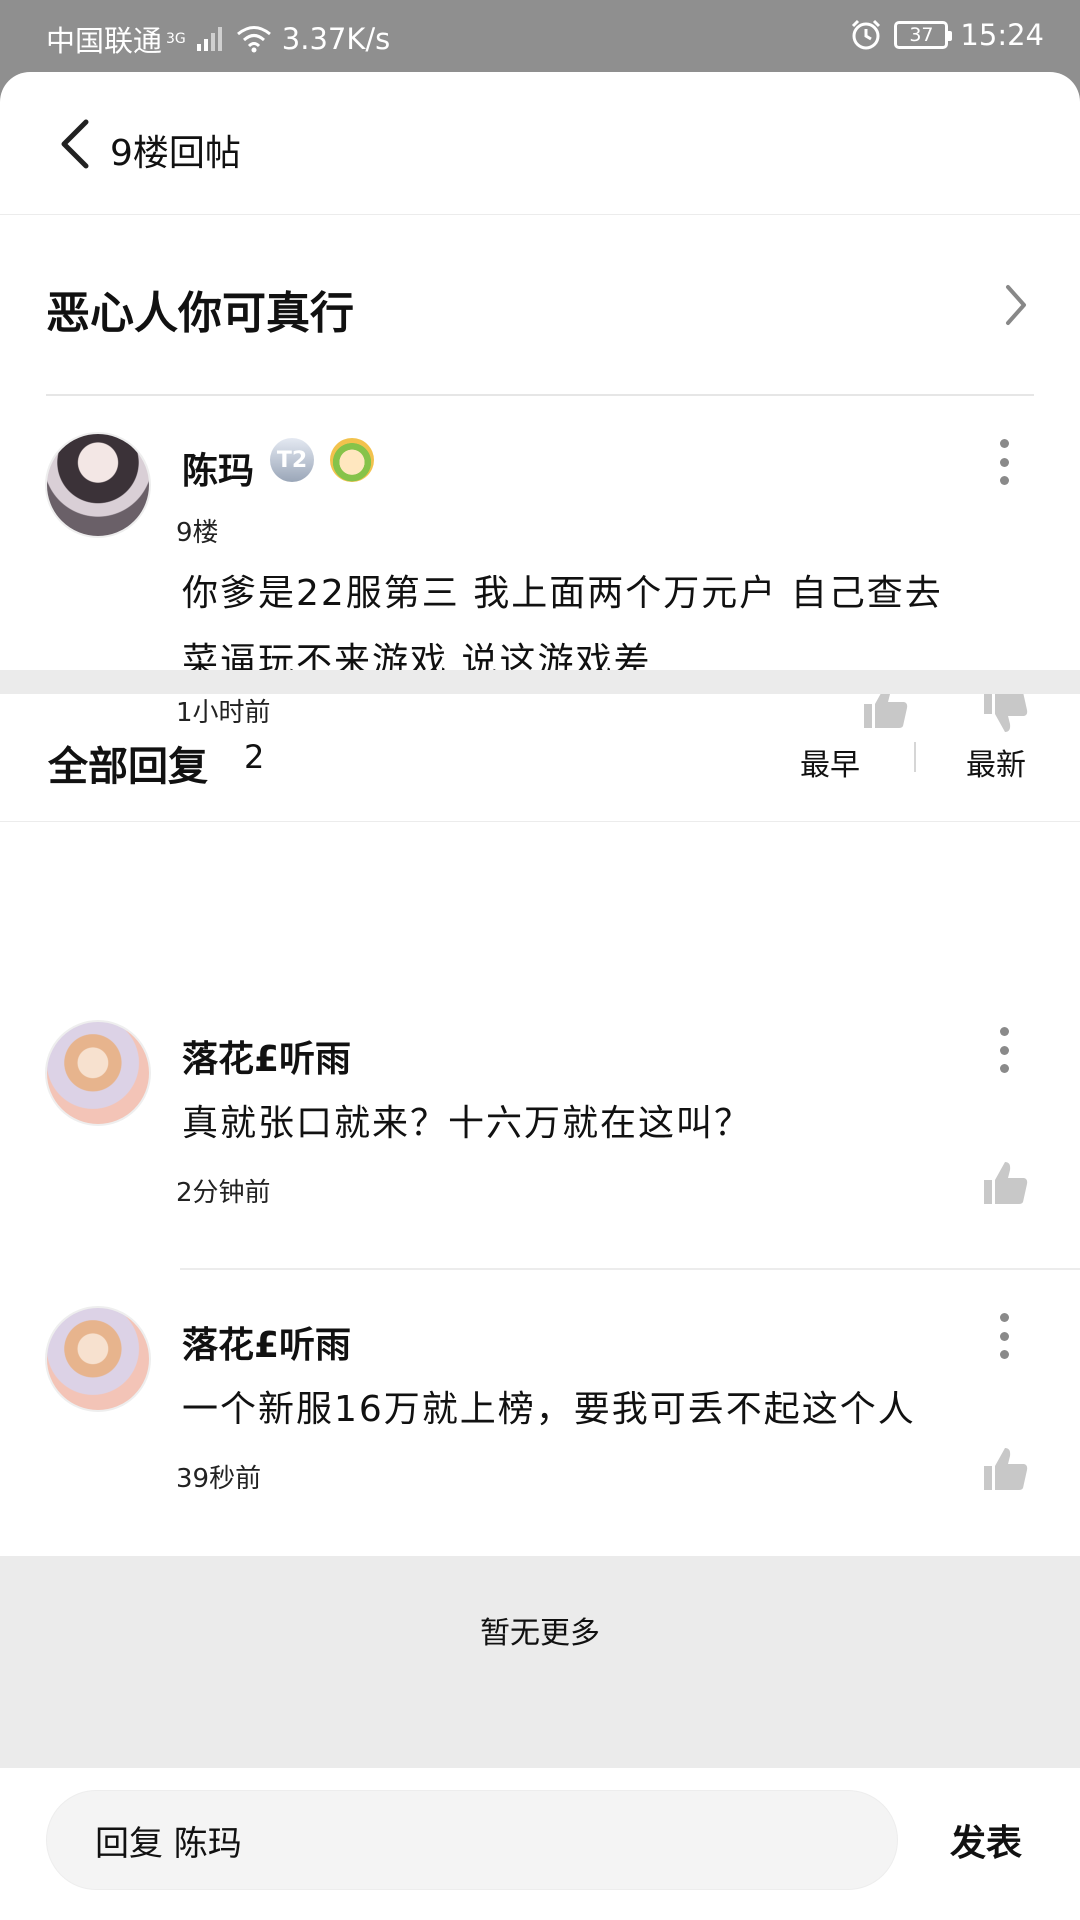 The image size is (1080, 1920). What do you see at coordinates (352, 460) in the screenshot?
I see `character-badge-icon` at bounding box center [352, 460].